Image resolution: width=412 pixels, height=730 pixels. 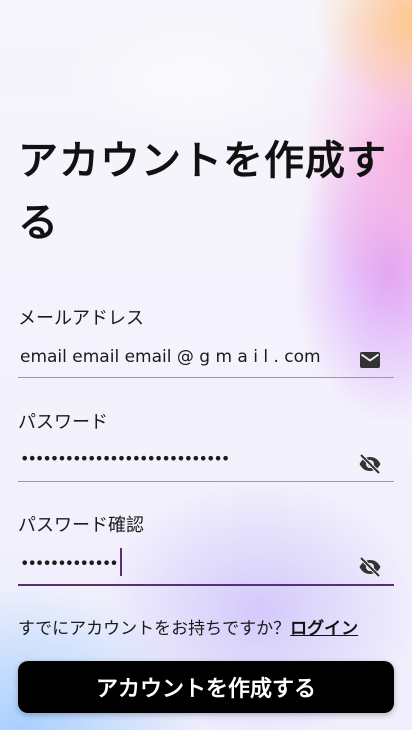 What do you see at coordinates (154, 629) in the screenshot?
I see `login-prompt-text: すでにアカウントをお持ちですか？` at bounding box center [154, 629].